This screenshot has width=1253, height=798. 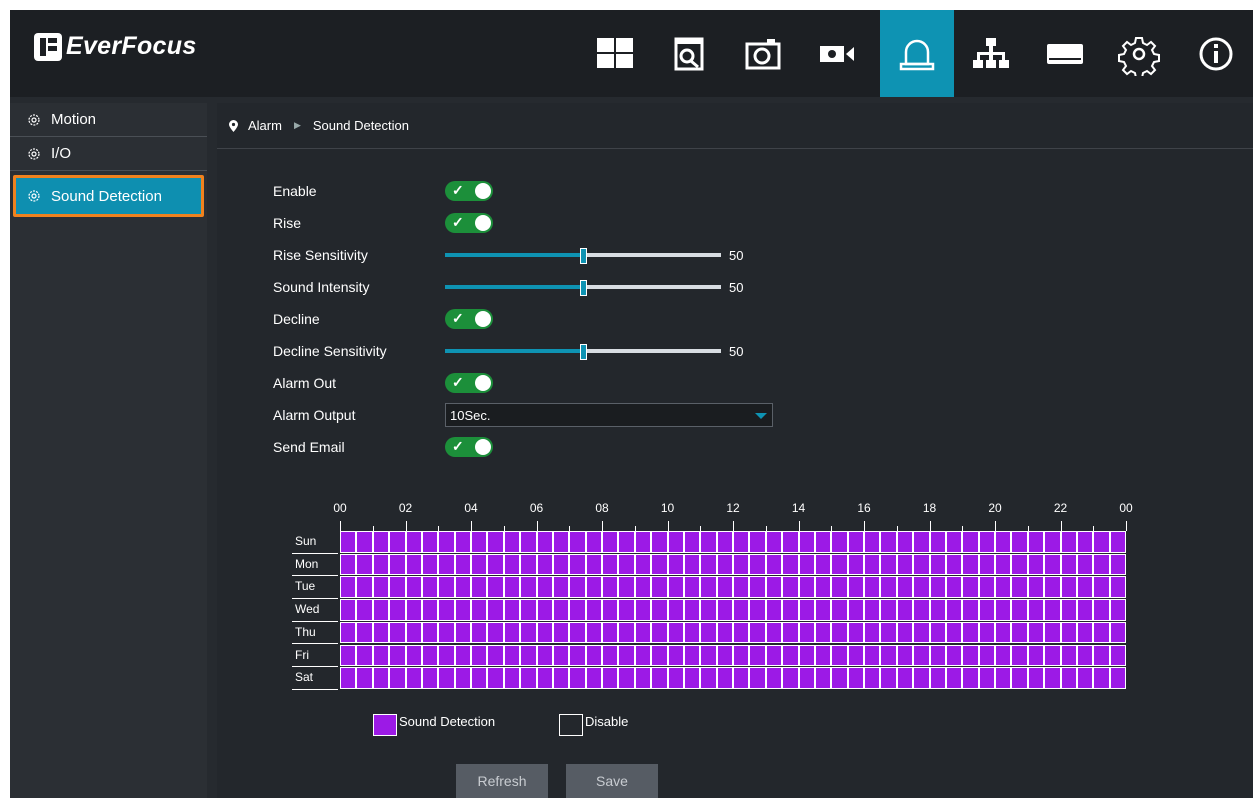 What do you see at coordinates (1065, 53) in the screenshot?
I see `storage-icon` at bounding box center [1065, 53].